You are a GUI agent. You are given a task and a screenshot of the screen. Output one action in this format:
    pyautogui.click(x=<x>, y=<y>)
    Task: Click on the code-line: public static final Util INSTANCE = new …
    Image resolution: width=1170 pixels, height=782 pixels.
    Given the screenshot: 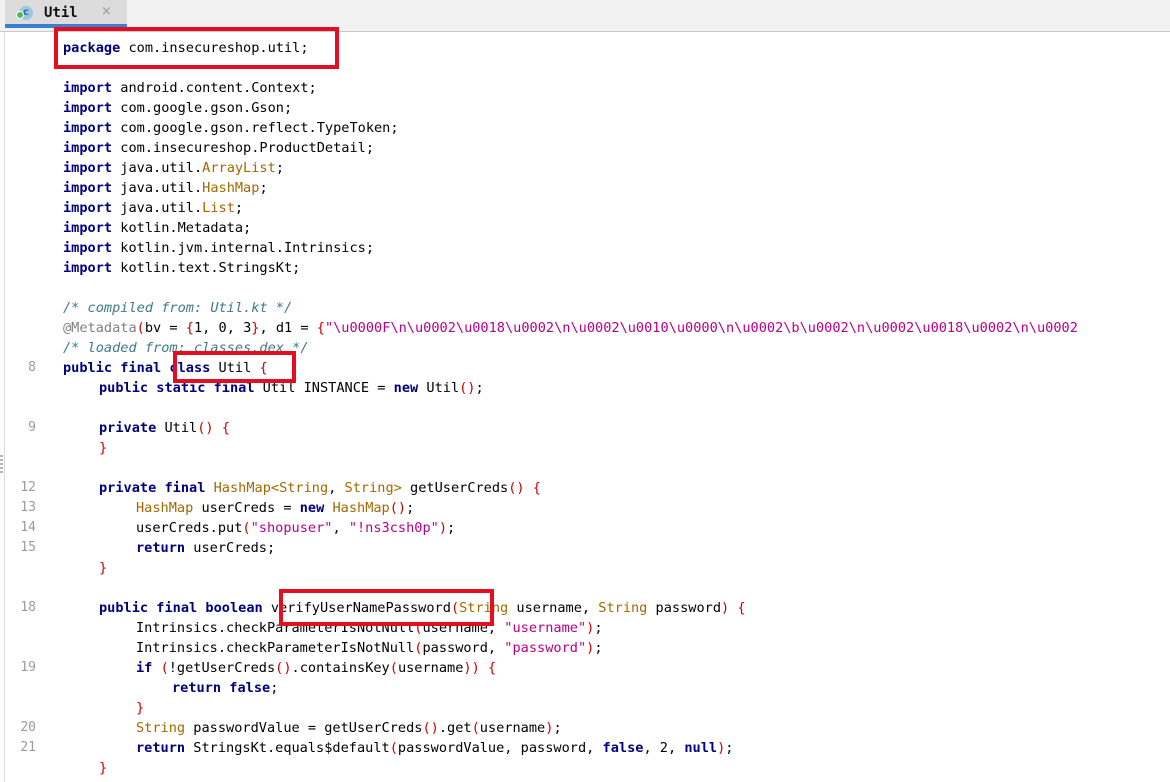 What is the action you would take?
    pyautogui.click(x=585, y=388)
    